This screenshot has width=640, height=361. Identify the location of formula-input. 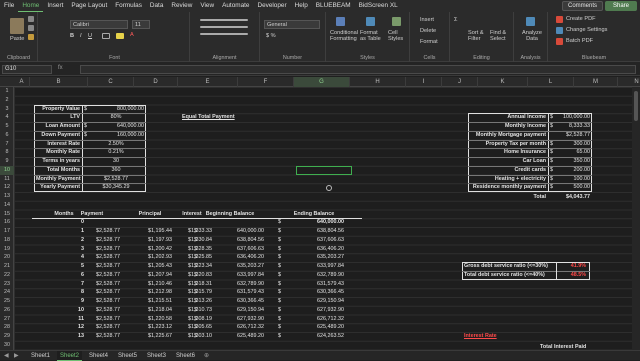
(358, 69).